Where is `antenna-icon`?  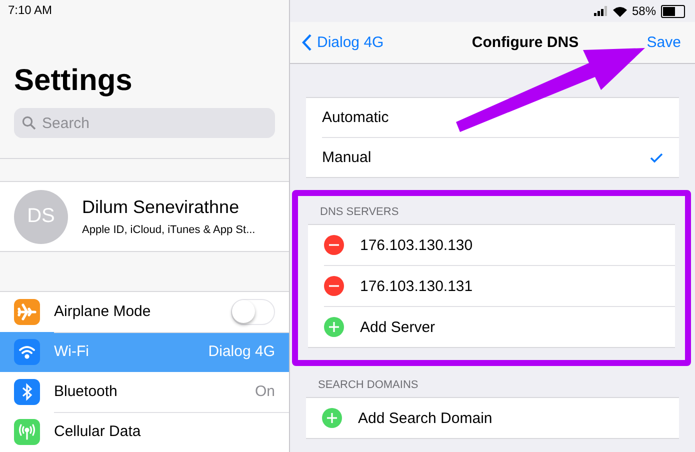 antenna-icon is located at coordinates (27, 432).